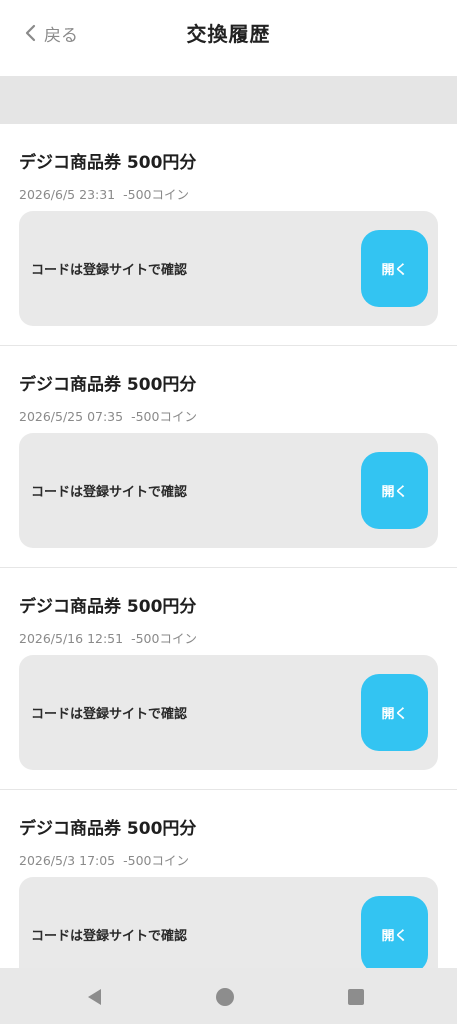 This screenshot has width=457, height=1024. Describe the element at coordinates (71, 638) in the screenshot. I see `item-date: 2026/5/16 12:51` at that location.